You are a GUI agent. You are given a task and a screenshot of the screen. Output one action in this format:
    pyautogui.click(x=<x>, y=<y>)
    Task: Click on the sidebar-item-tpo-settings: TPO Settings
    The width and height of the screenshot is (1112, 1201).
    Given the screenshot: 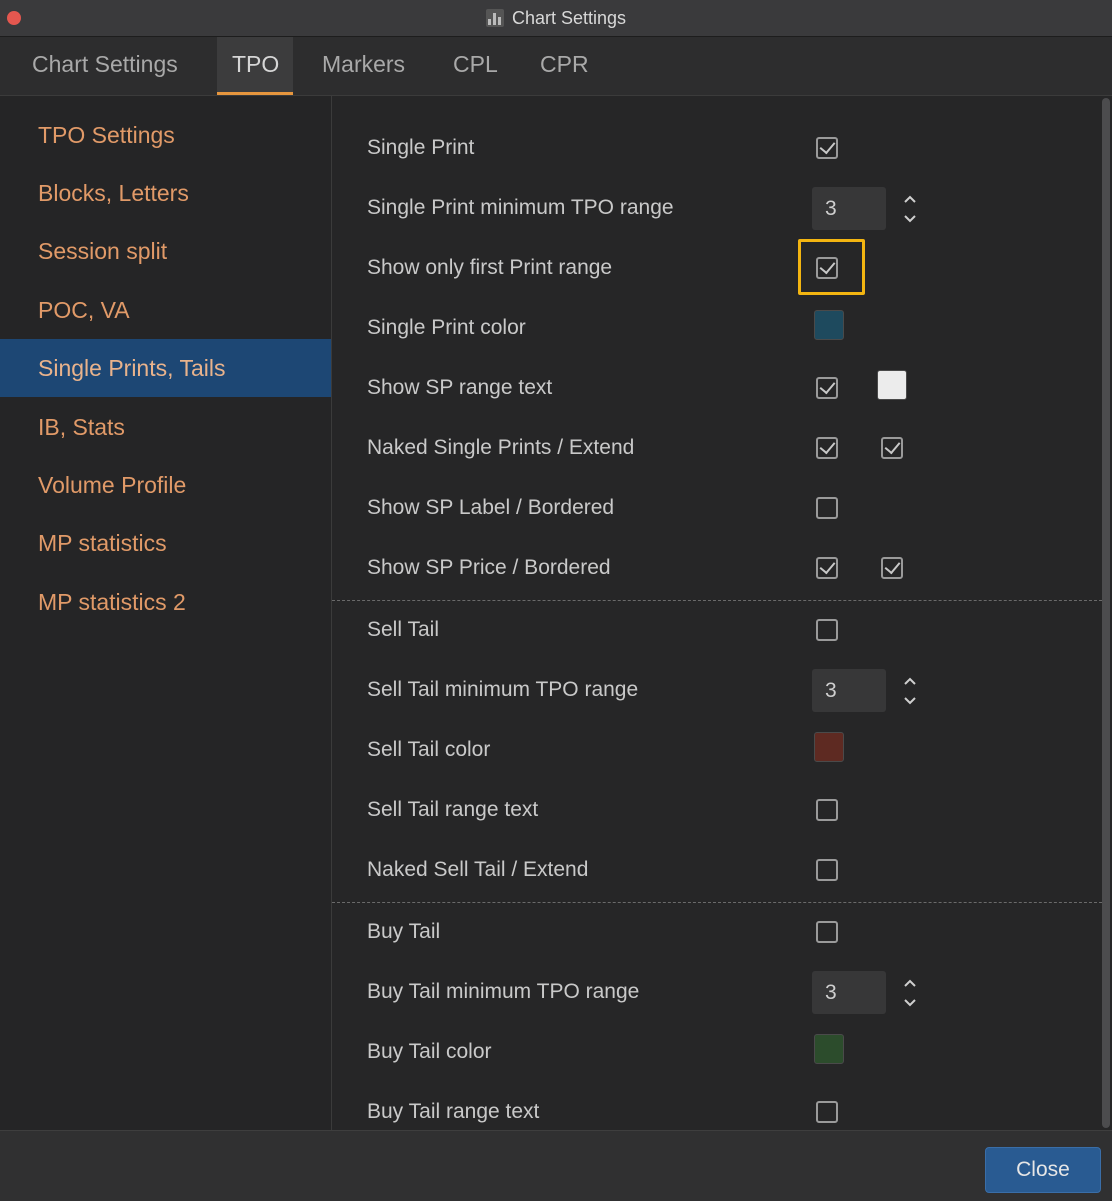 What is the action you would take?
    pyautogui.click(x=165, y=135)
    